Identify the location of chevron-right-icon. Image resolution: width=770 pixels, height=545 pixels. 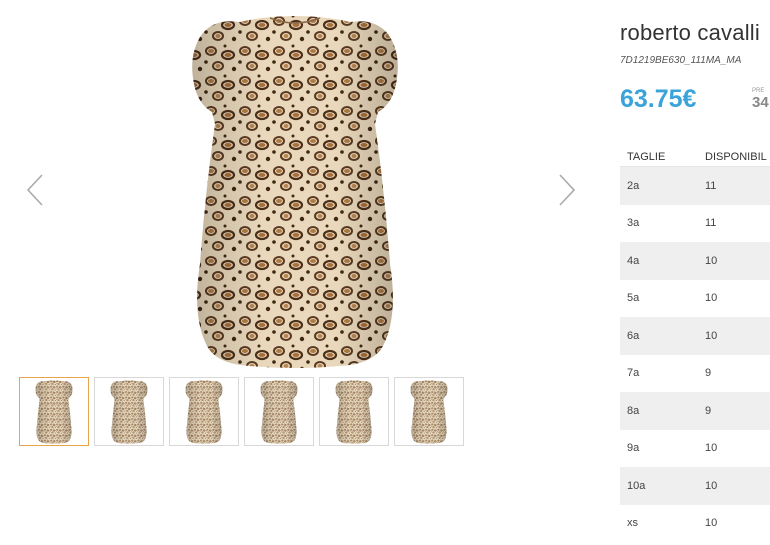
(567, 190).